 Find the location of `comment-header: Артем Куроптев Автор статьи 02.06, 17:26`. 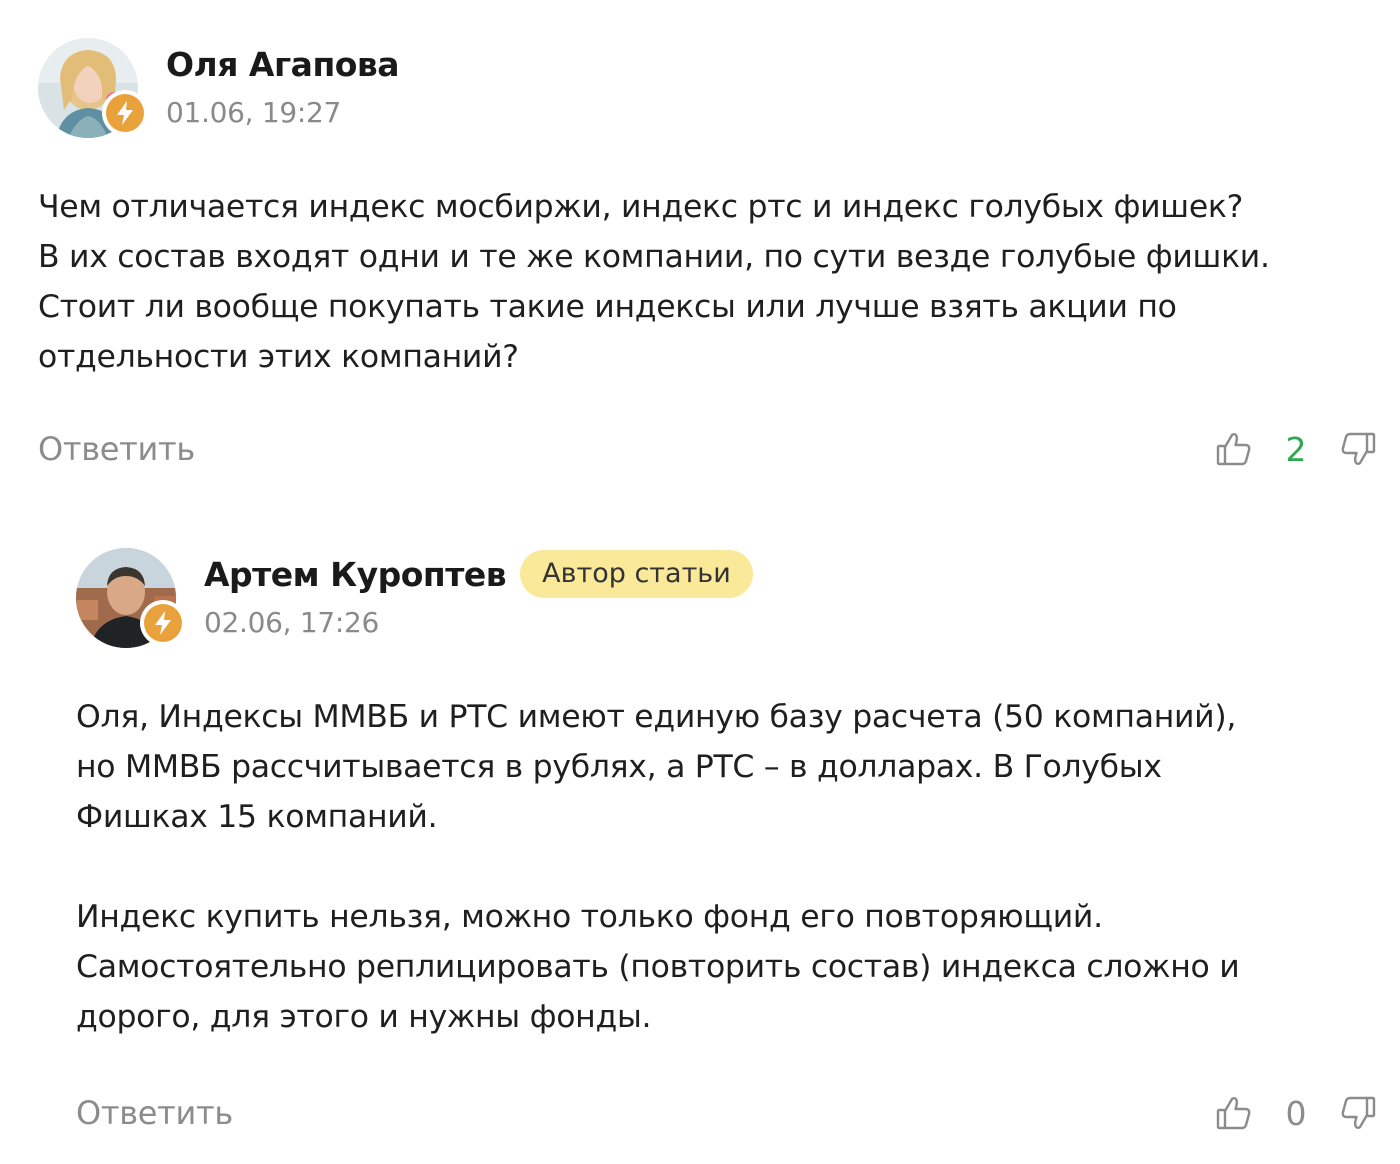

comment-header: Артем Куроптев Автор статьи 02.06, 17:26 is located at coordinates (727, 600).